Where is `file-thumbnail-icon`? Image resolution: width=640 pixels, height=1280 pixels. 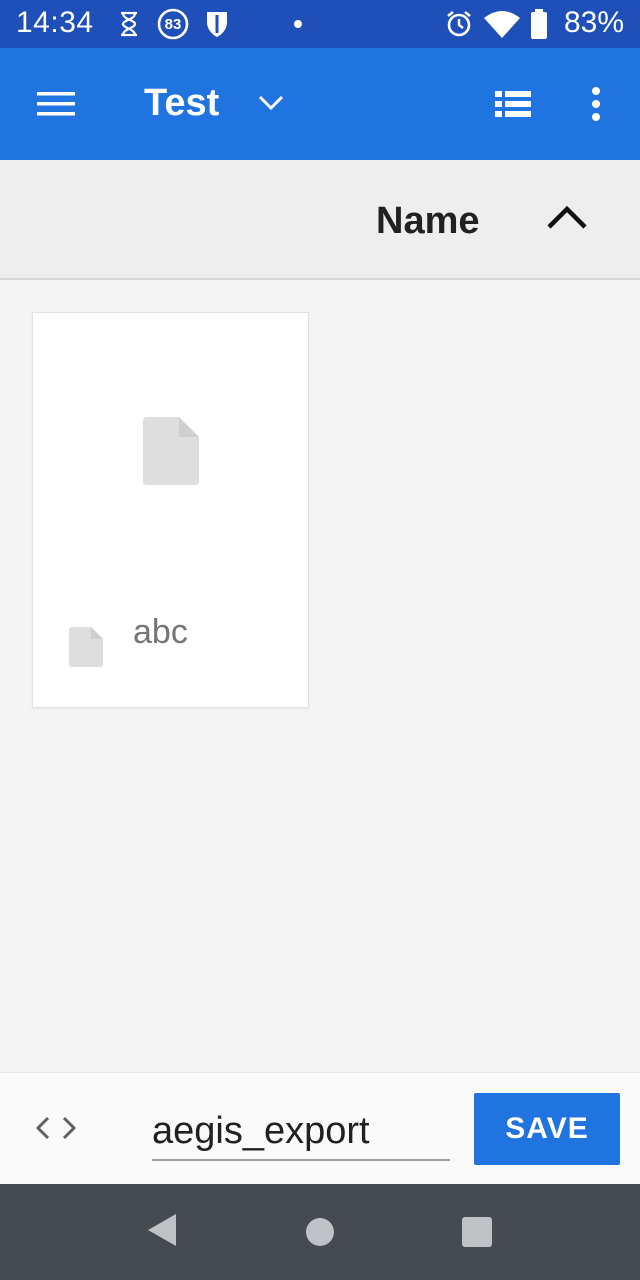
file-thumbnail-icon is located at coordinates (171, 453).